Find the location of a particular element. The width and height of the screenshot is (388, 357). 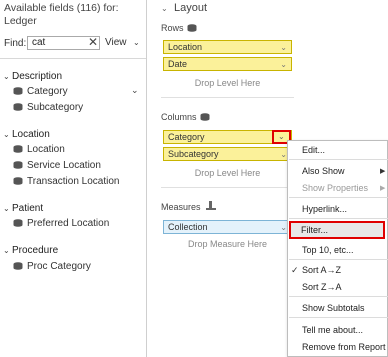

measures-label: Measures is located at coordinates (189, 206).